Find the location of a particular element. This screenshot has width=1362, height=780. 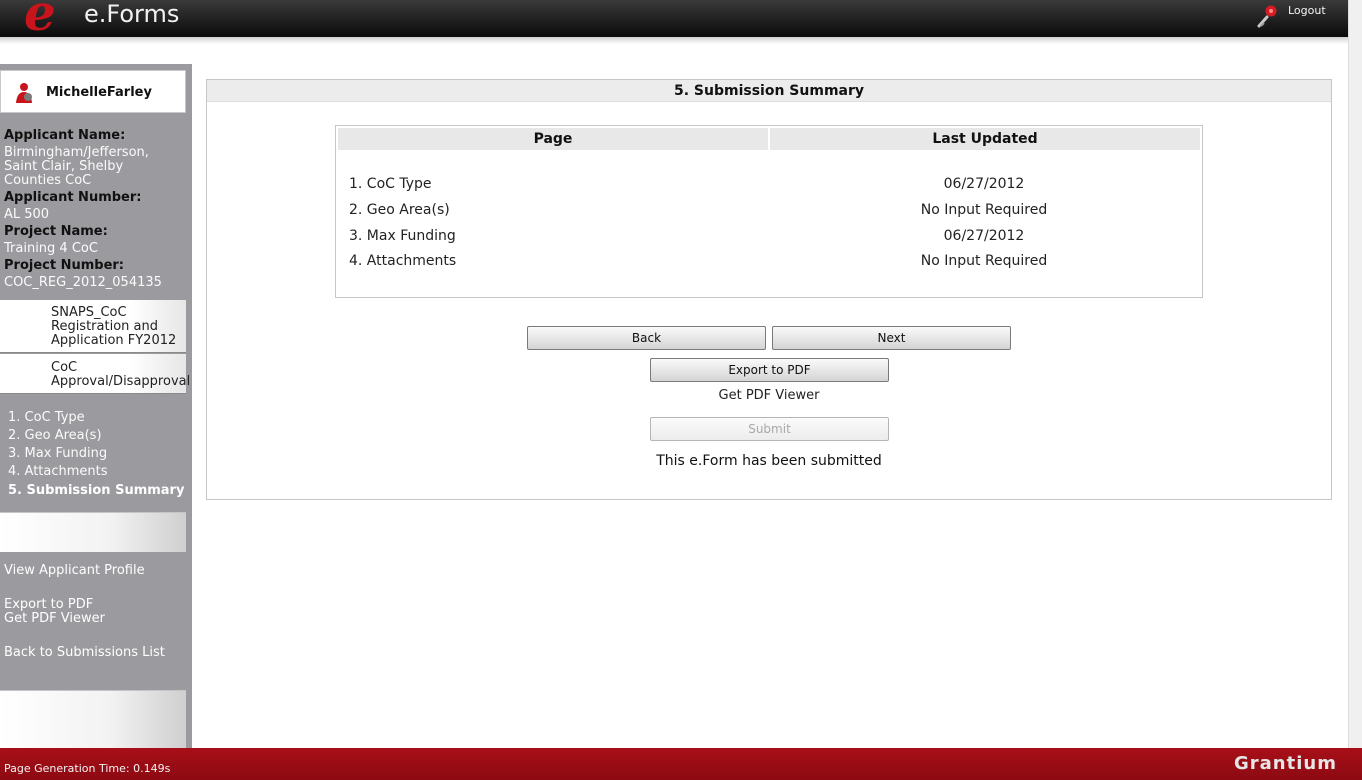

approval-line-2: Approval/Disapproval is located at coordinates (121, 381).